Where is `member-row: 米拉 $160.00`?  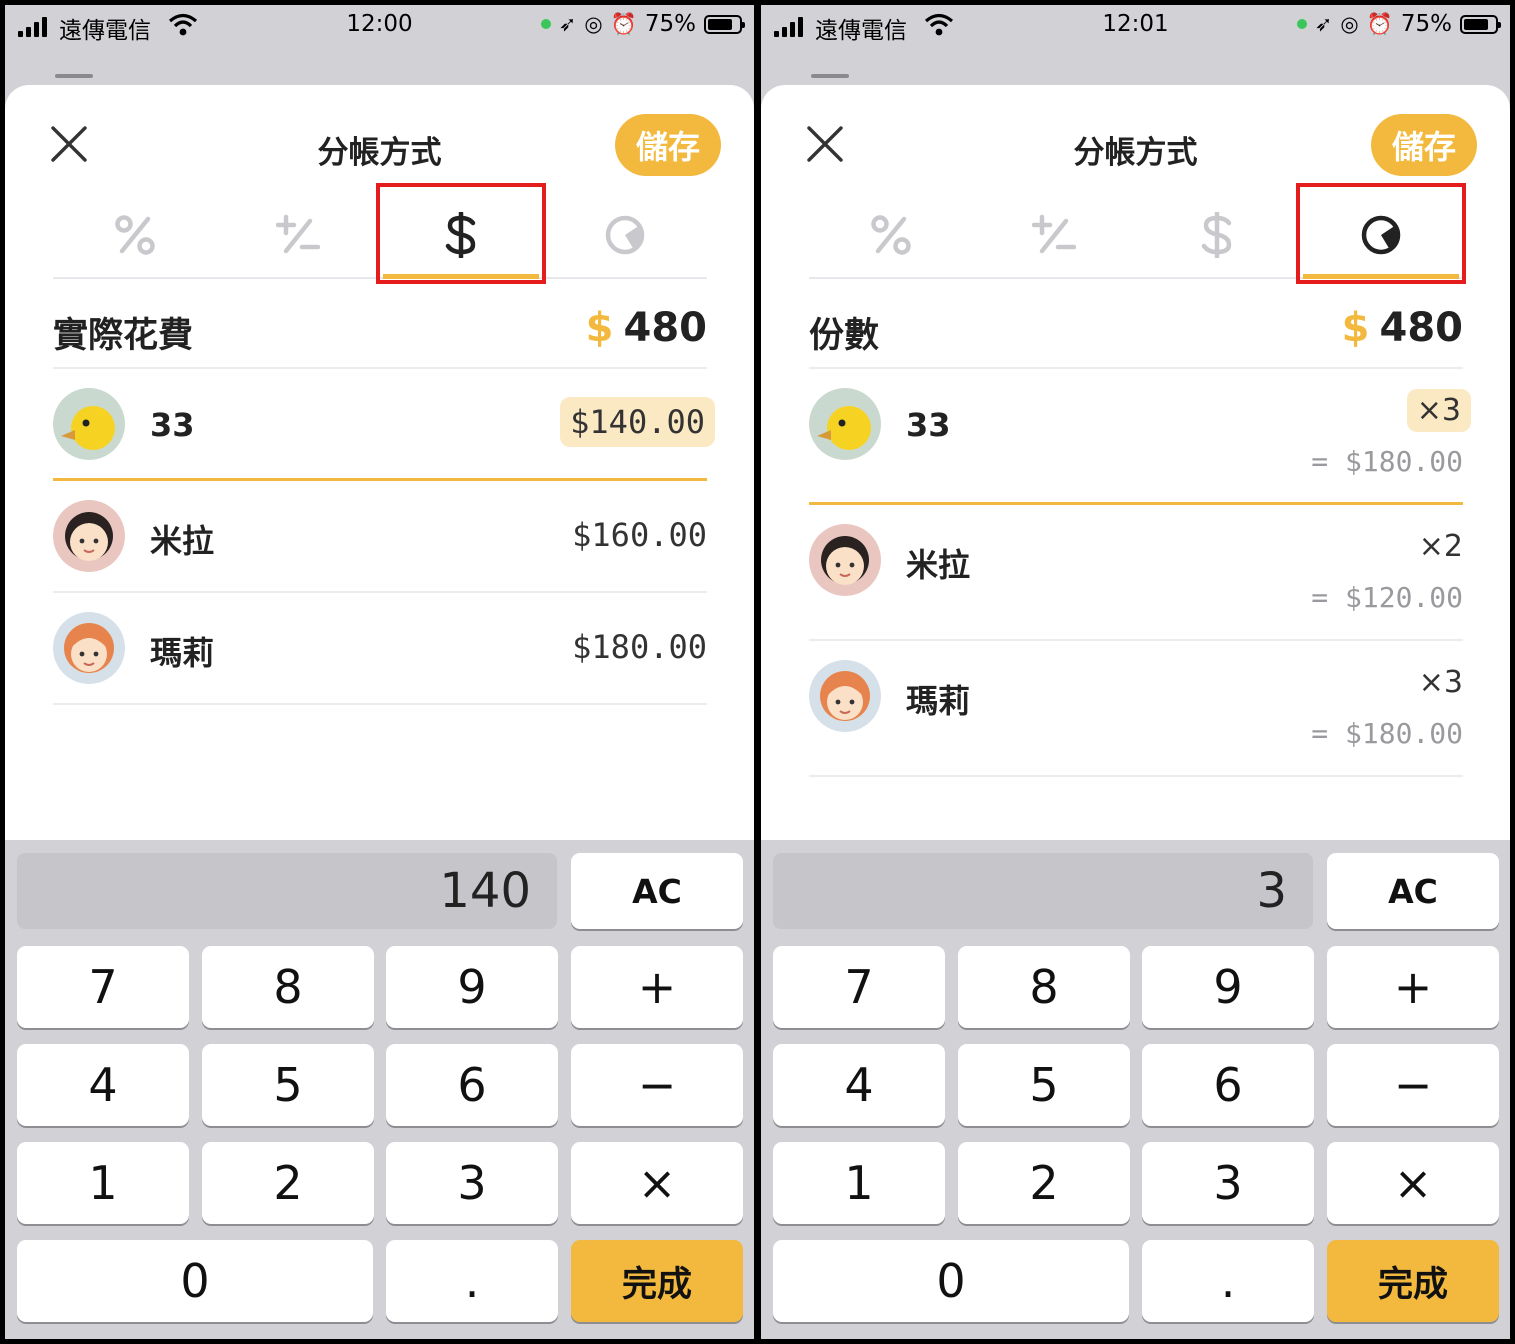 member-row: 米拉 $160.00 is located at coordinates (380, 537).